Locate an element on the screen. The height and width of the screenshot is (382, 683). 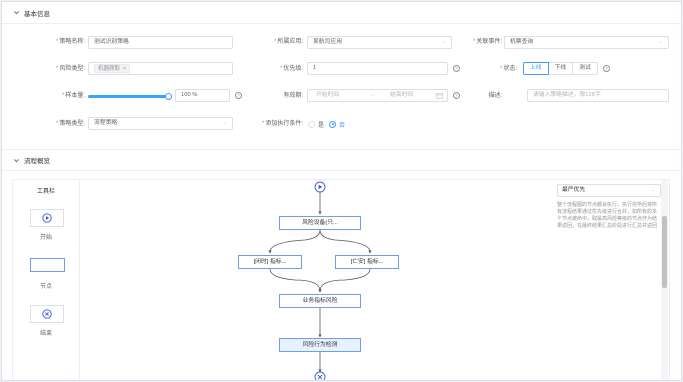
close-circle-icon is located at coordinates (47, 314).